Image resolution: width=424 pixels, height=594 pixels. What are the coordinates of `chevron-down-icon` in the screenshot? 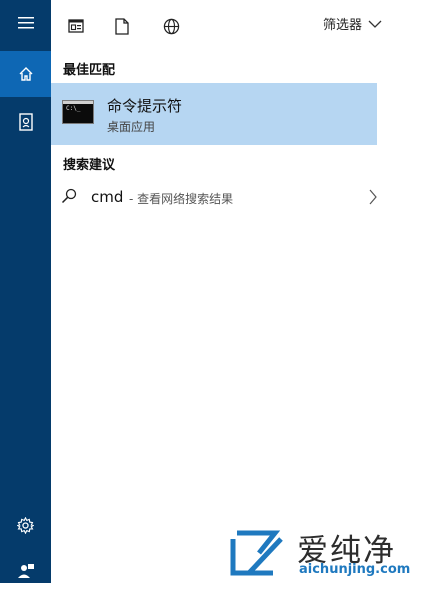 It's located at (375, 24).